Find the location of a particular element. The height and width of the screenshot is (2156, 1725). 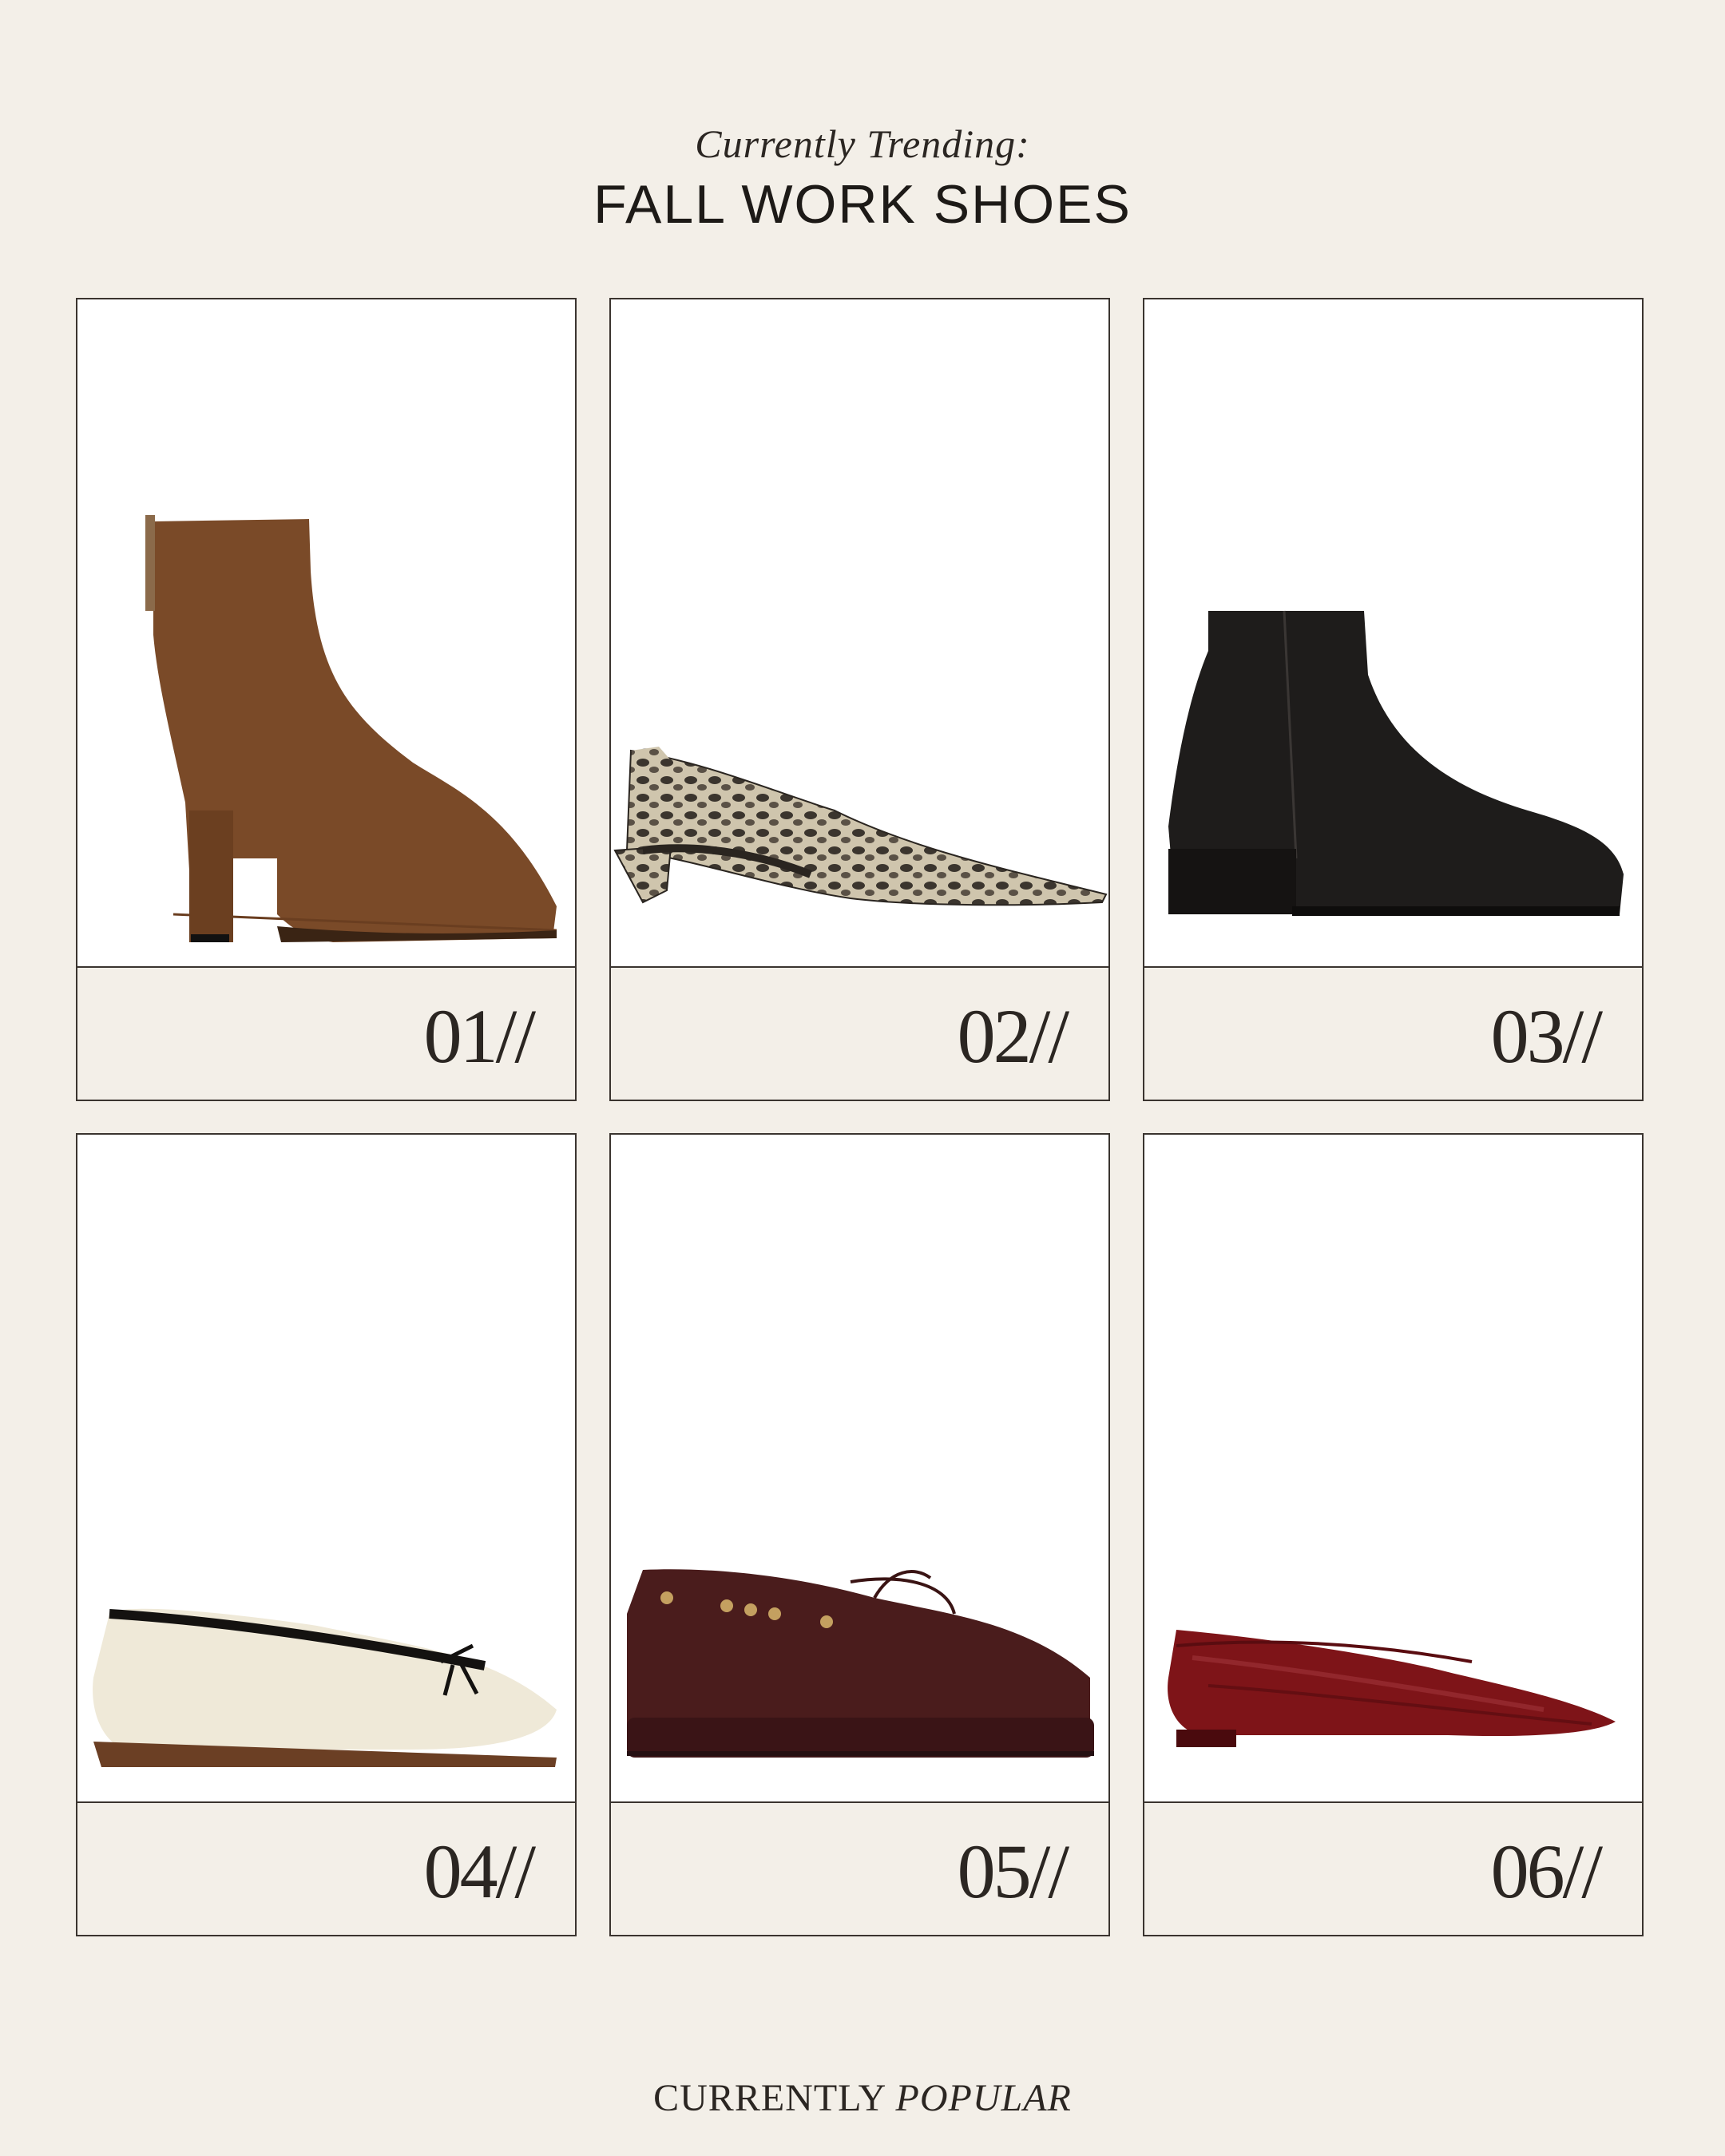

item-number-01: 01// is located at coordinates (480, 1036).